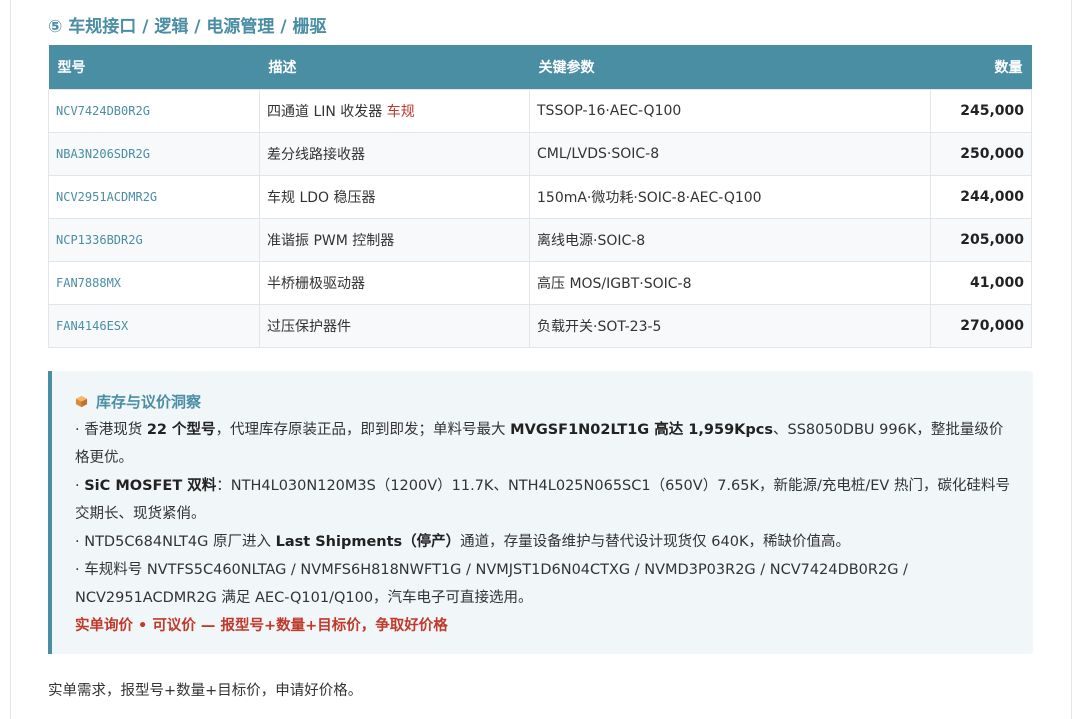  What do you see at coordinates (981, 111) in the screenshot?
I see `cell-qty: 245,000` at bounding box center [981, 111].